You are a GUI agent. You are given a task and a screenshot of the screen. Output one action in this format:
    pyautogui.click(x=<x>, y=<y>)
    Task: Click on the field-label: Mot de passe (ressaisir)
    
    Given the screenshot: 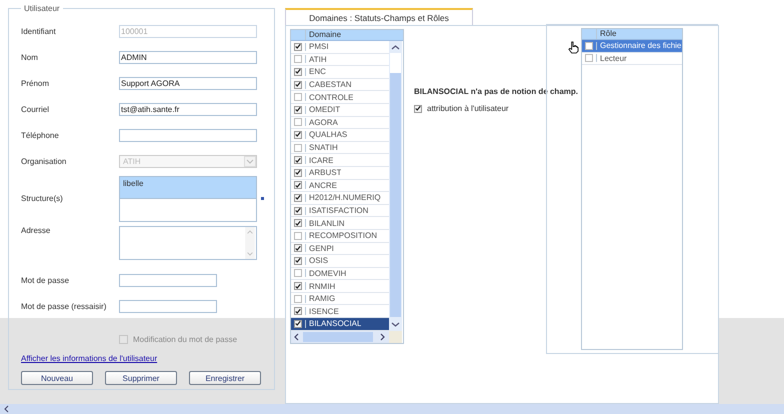 What is the action you would take?
    pyautogui.click(x=64, y=306)
    